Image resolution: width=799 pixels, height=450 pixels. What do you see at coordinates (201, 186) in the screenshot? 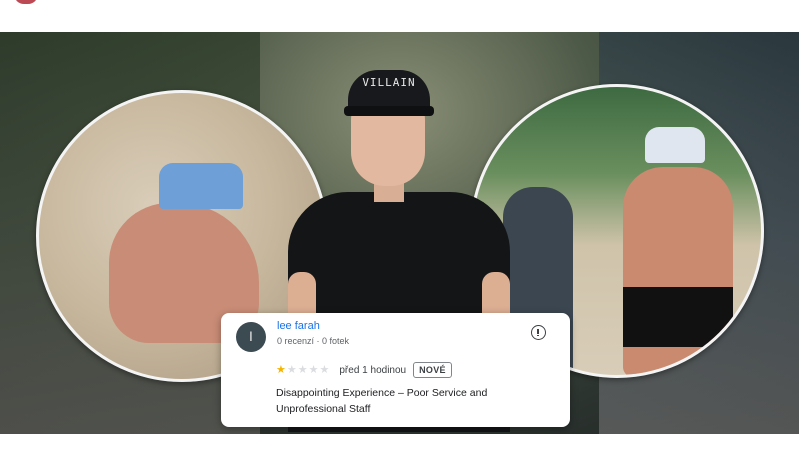
I see `blue-cap` at bounding box center [201, 186].